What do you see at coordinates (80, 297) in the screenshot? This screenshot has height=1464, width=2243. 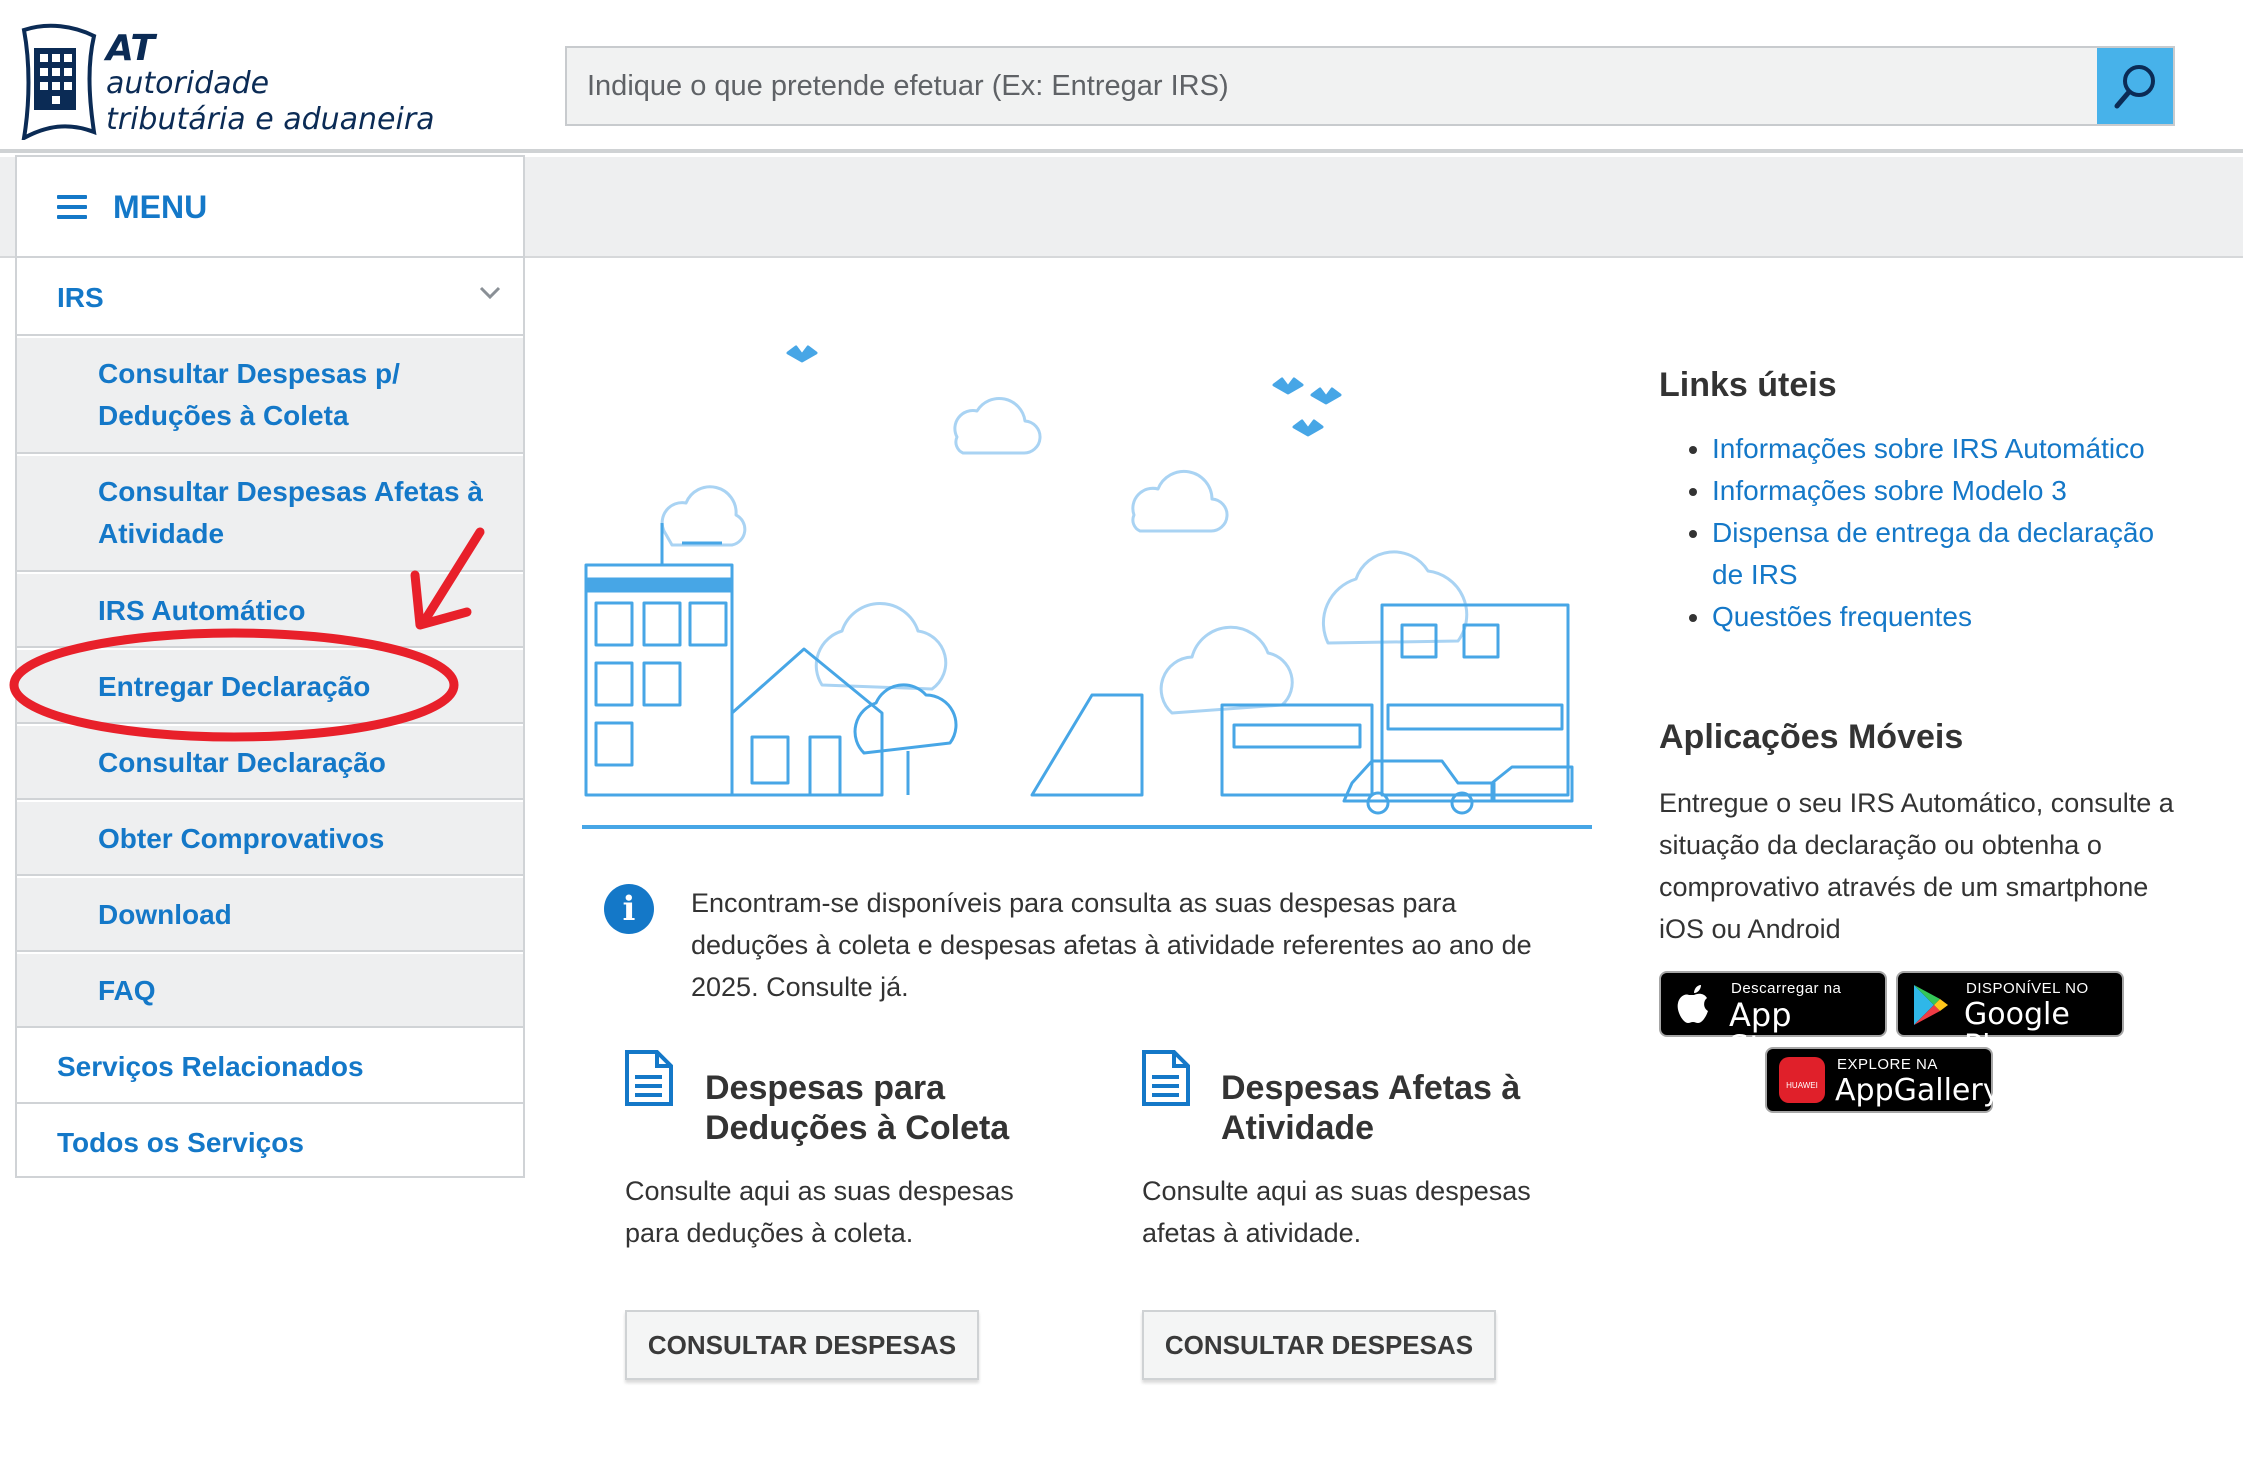 I see `sidebar-item-label: IRS` at bounding box center [80, 297].